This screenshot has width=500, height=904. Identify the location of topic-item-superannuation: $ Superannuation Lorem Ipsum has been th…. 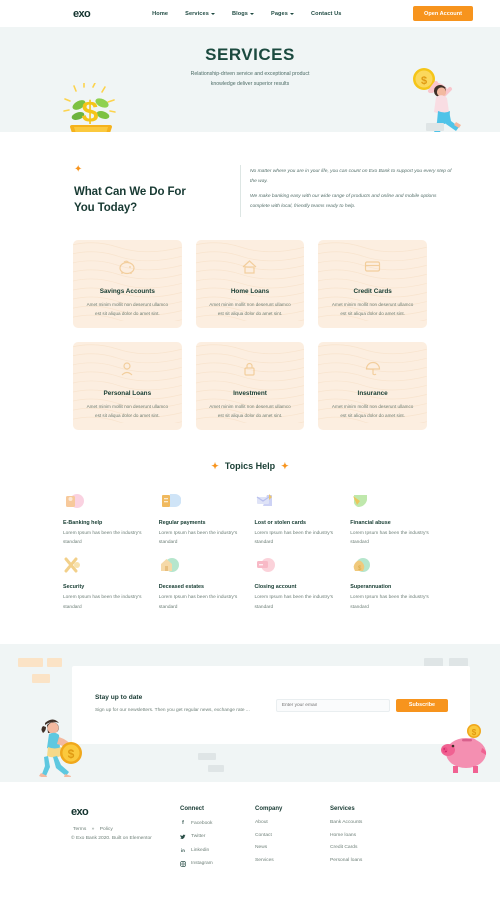
(393, 584).